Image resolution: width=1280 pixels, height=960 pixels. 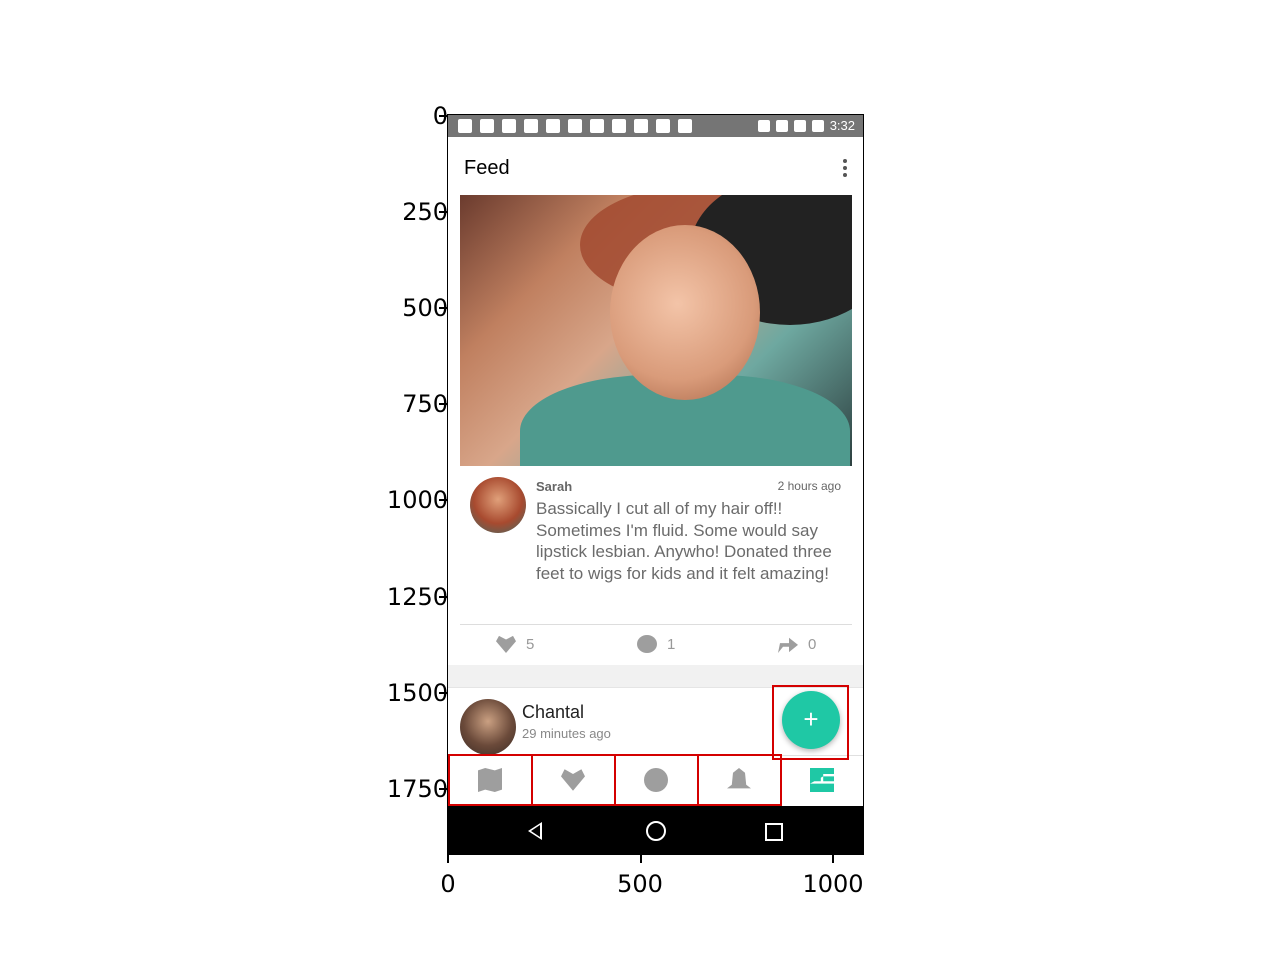 What do you see at coordinates (554, 486) in the screenshot?
I see `post-author: Sarah` at bounding box center [554, 486].